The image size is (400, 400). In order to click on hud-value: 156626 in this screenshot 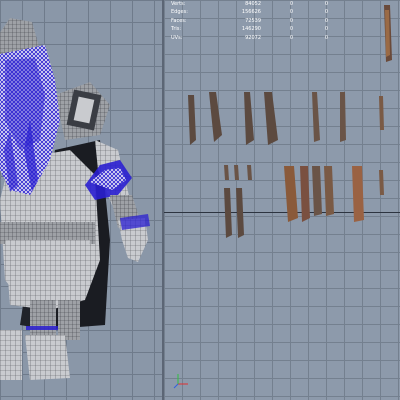, I will do `click(251, 12)`.